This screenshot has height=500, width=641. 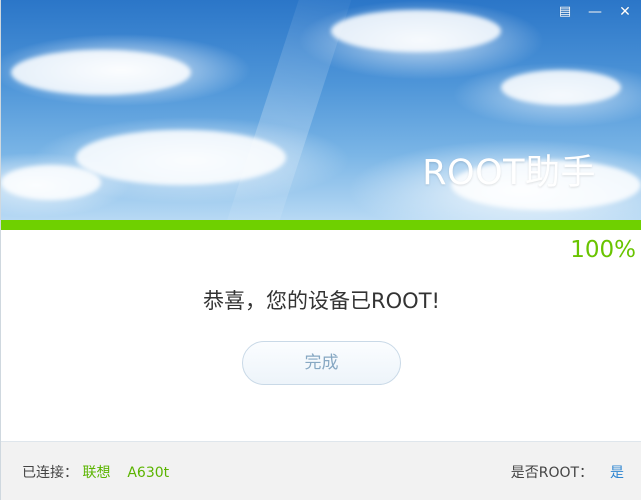 I want to click on progress-fill, so click(x=321, y=225).